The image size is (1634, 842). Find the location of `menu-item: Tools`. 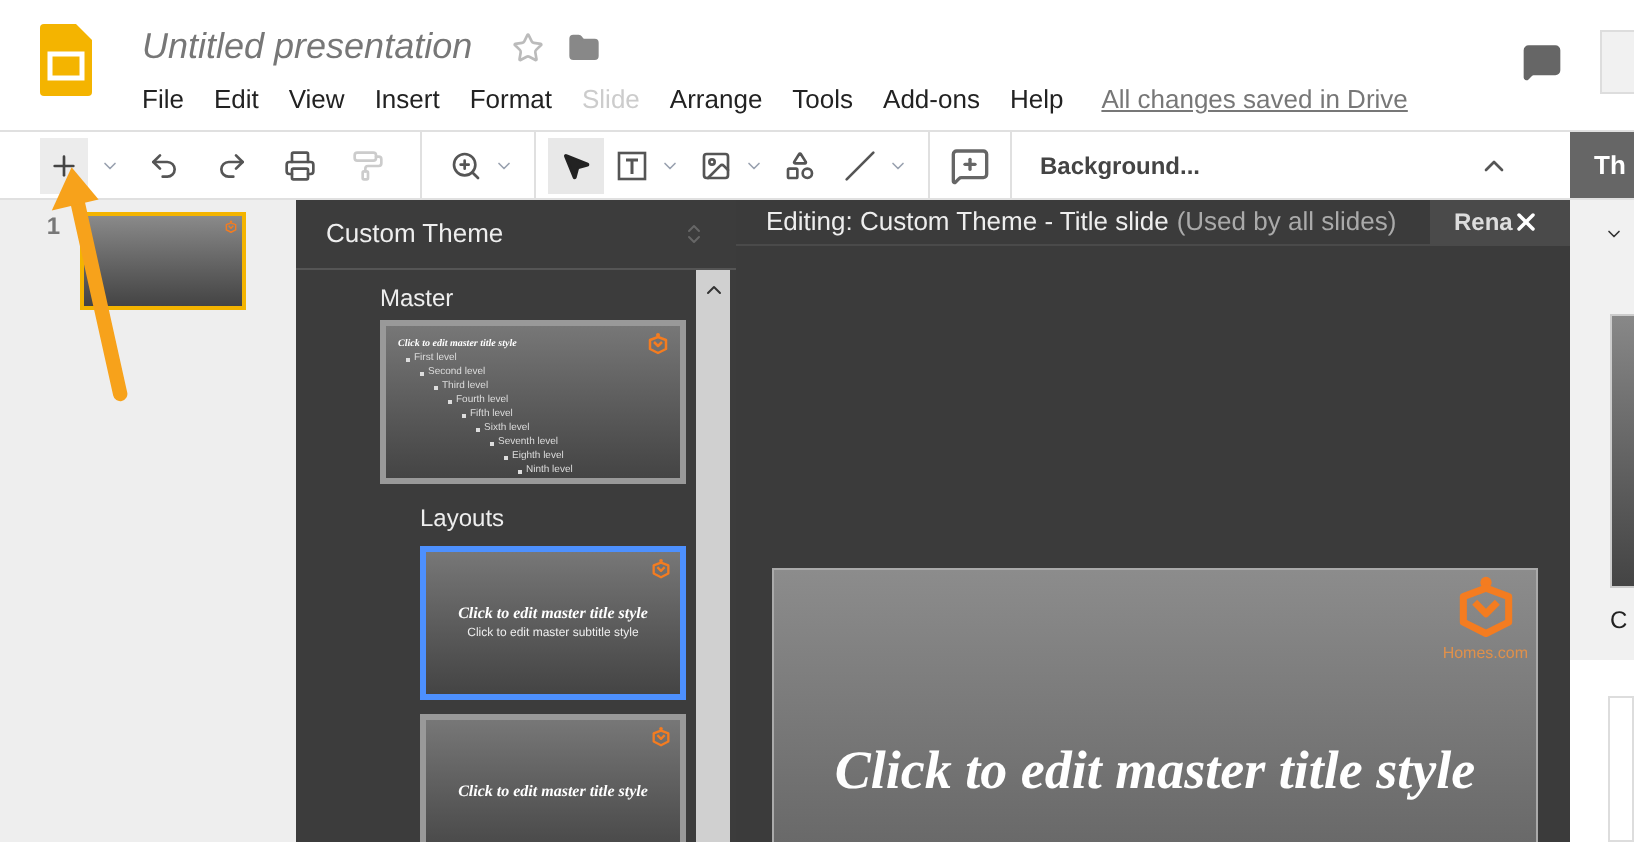

menu-item: Tools is located at coordinates (823, 99).